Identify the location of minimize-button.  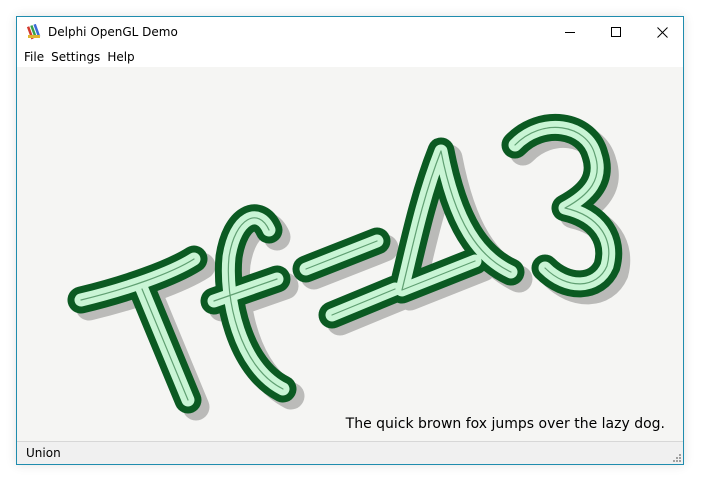
(570, 32).